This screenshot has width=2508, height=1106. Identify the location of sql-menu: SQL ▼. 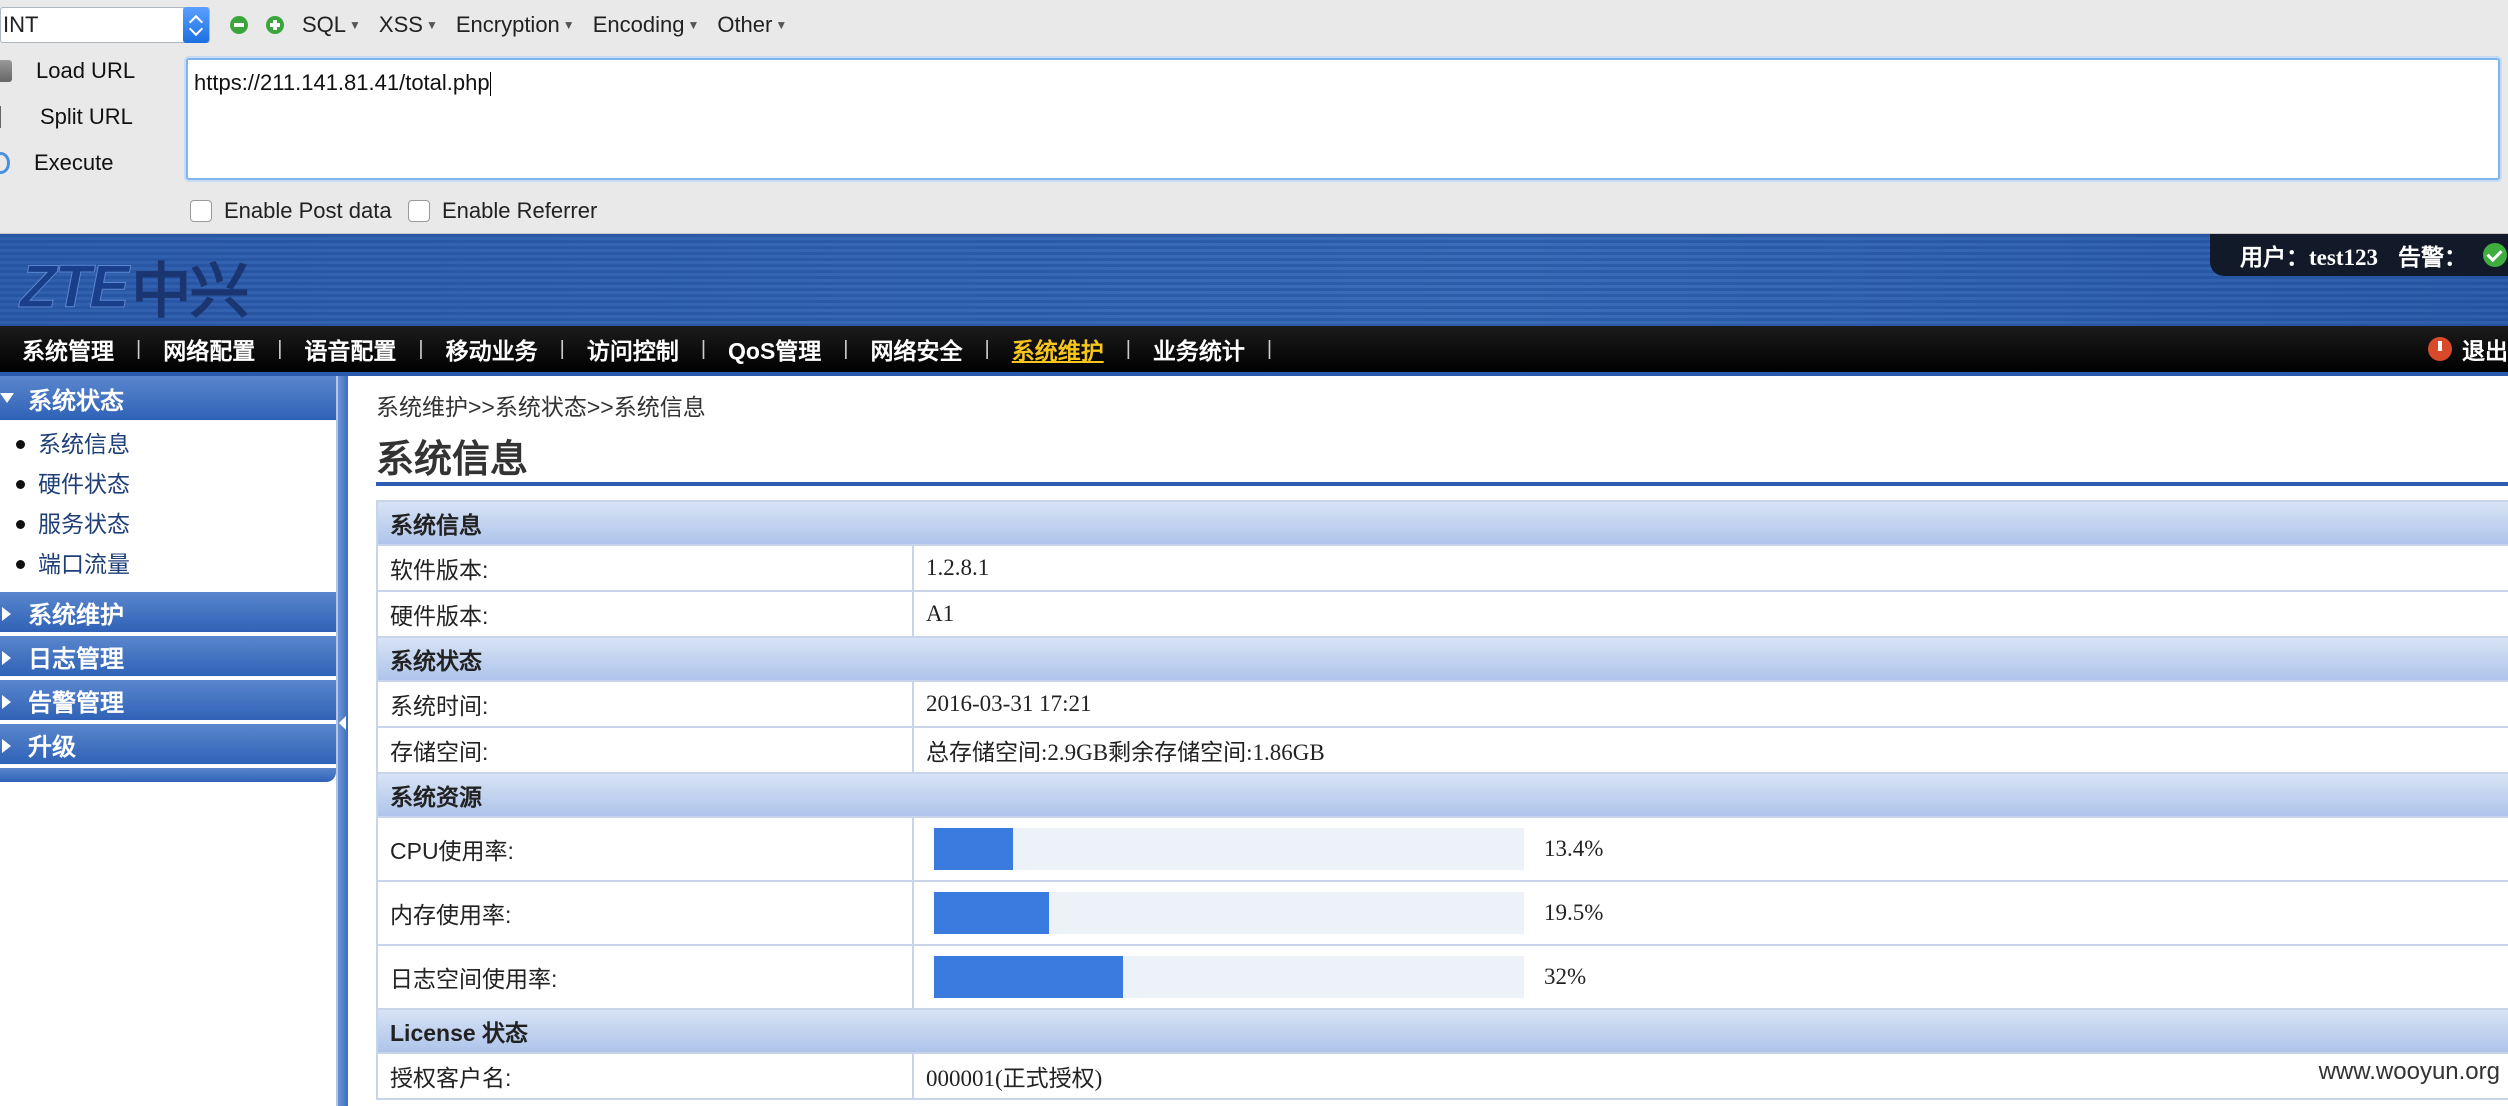
(331, 25).